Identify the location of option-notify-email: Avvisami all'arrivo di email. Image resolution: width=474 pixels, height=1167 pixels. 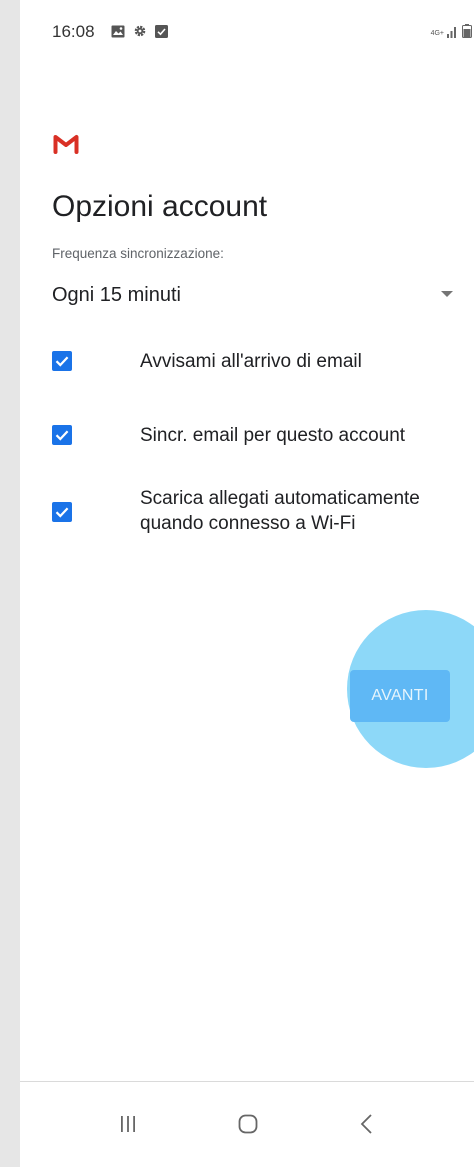
(257, 362).